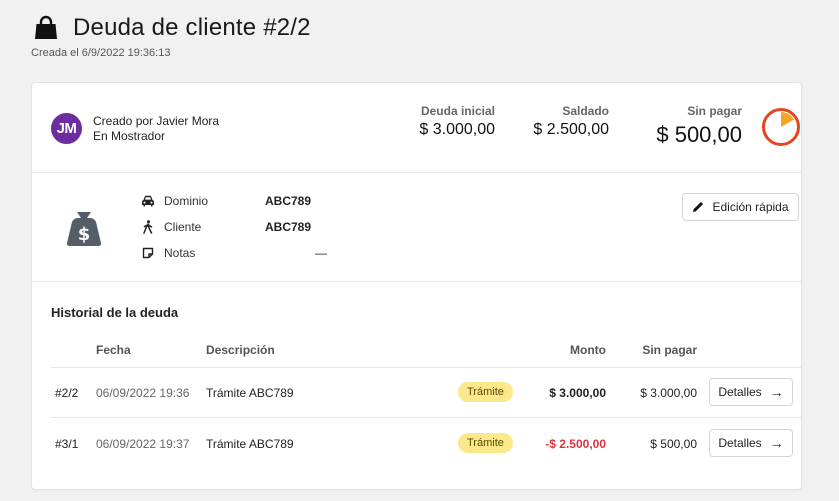  What do you see at coordinates (668, 393) in the screenshot?
I see `row-unpaid: $ 3.000,00` at bounding box center [668, 393].